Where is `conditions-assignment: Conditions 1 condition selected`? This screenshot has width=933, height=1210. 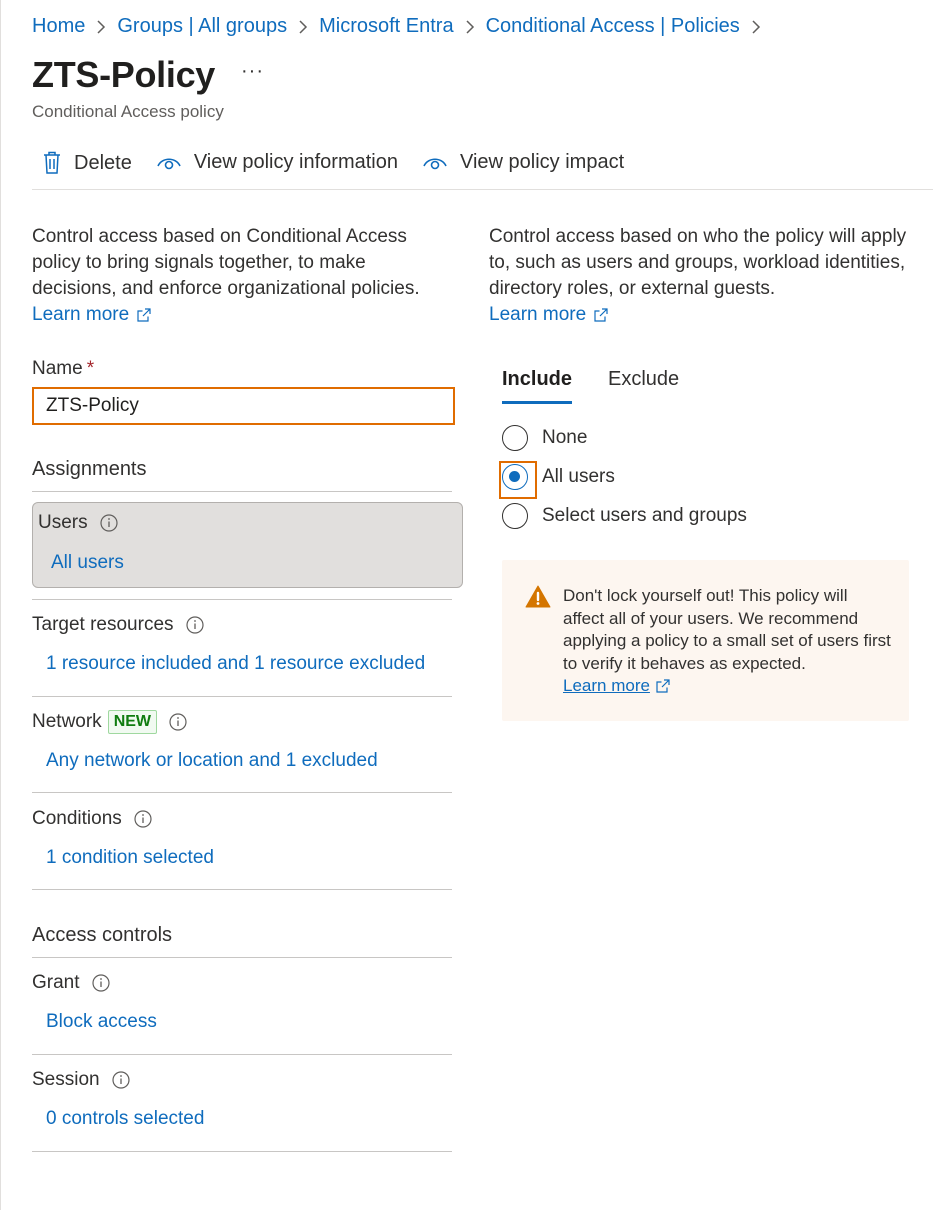
conditions-assignment: Conditions 1 condition selected is located at coordinates (242, 837).